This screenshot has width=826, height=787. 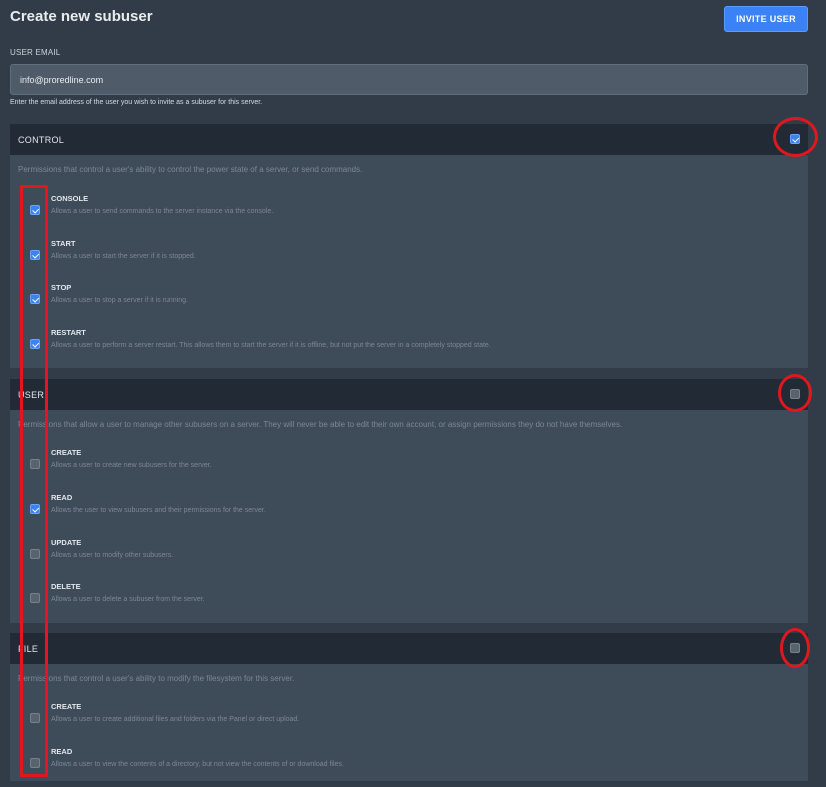 I want to click on permission-name: DELETE, so click(x=66, y=586).